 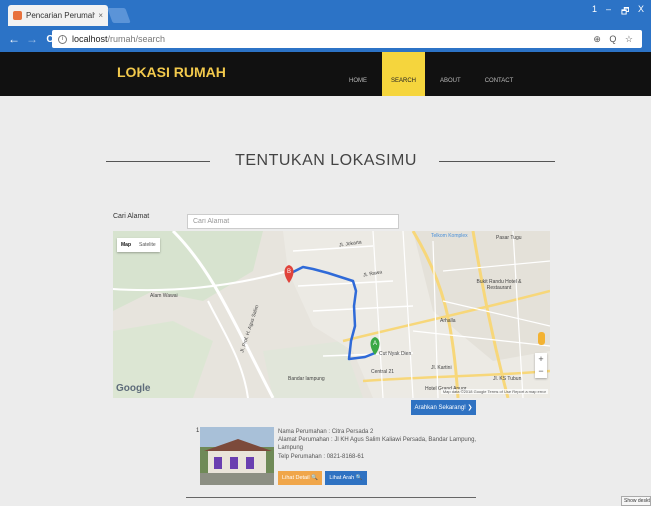 I want to click on url-path: /rumah/search, so click(x=136, y=39).